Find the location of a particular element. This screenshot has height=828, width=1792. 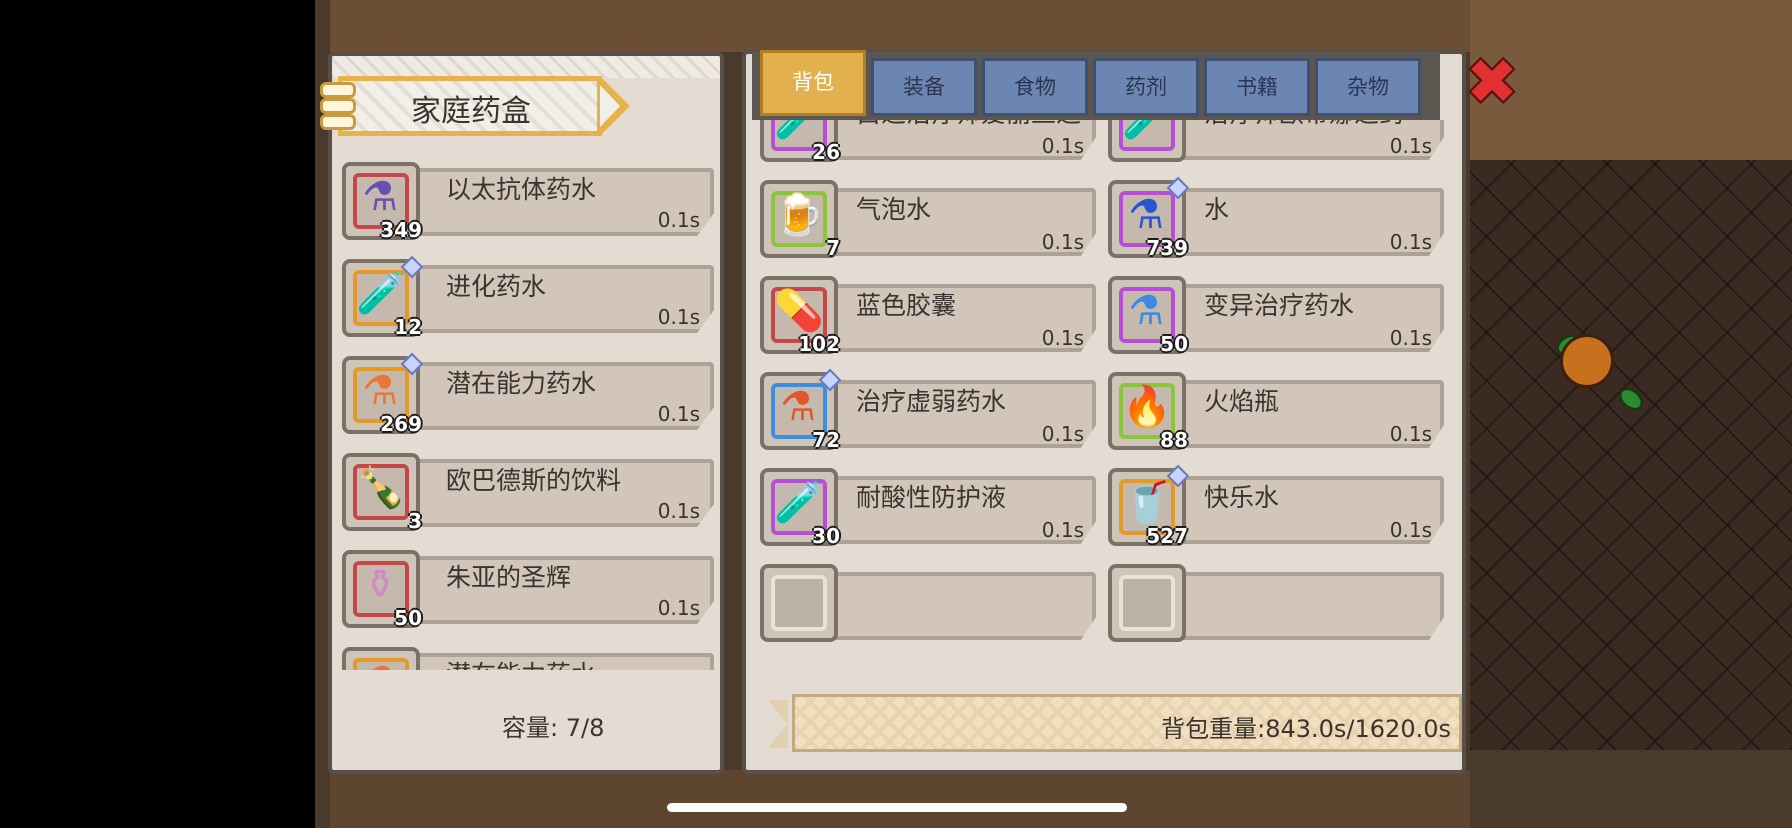

item-count: 3 is located at coordinates (415, 521).